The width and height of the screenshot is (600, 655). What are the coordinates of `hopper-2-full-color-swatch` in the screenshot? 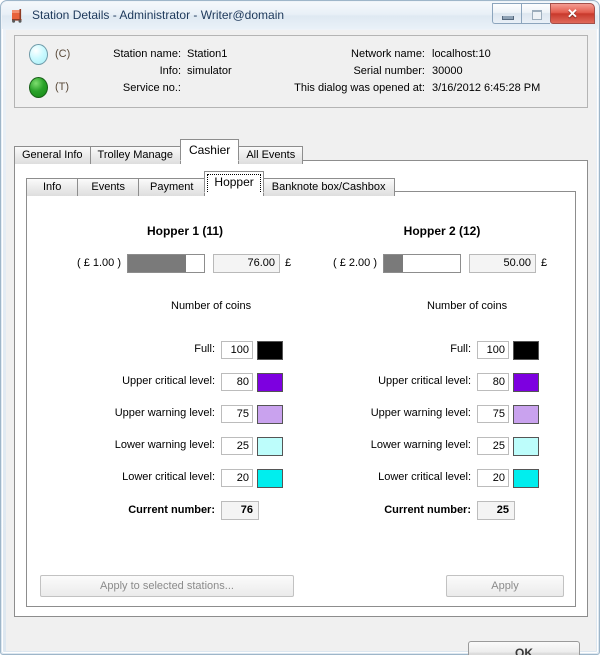 It's located at (526, 350).